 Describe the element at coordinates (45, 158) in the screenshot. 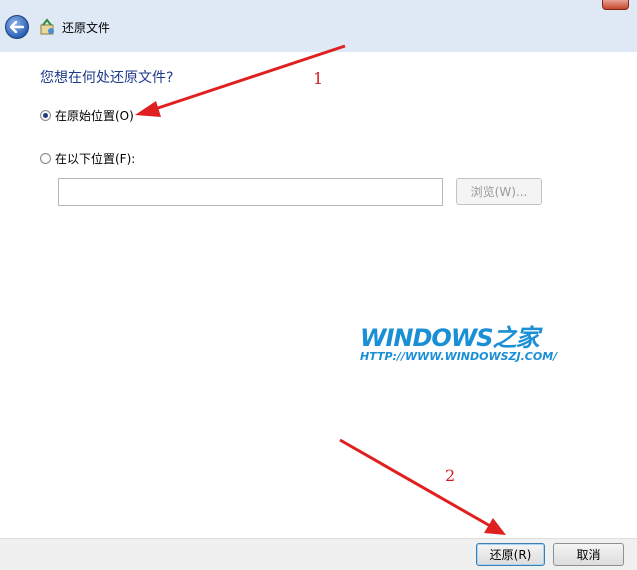

I see `radio-other-location` at that location.